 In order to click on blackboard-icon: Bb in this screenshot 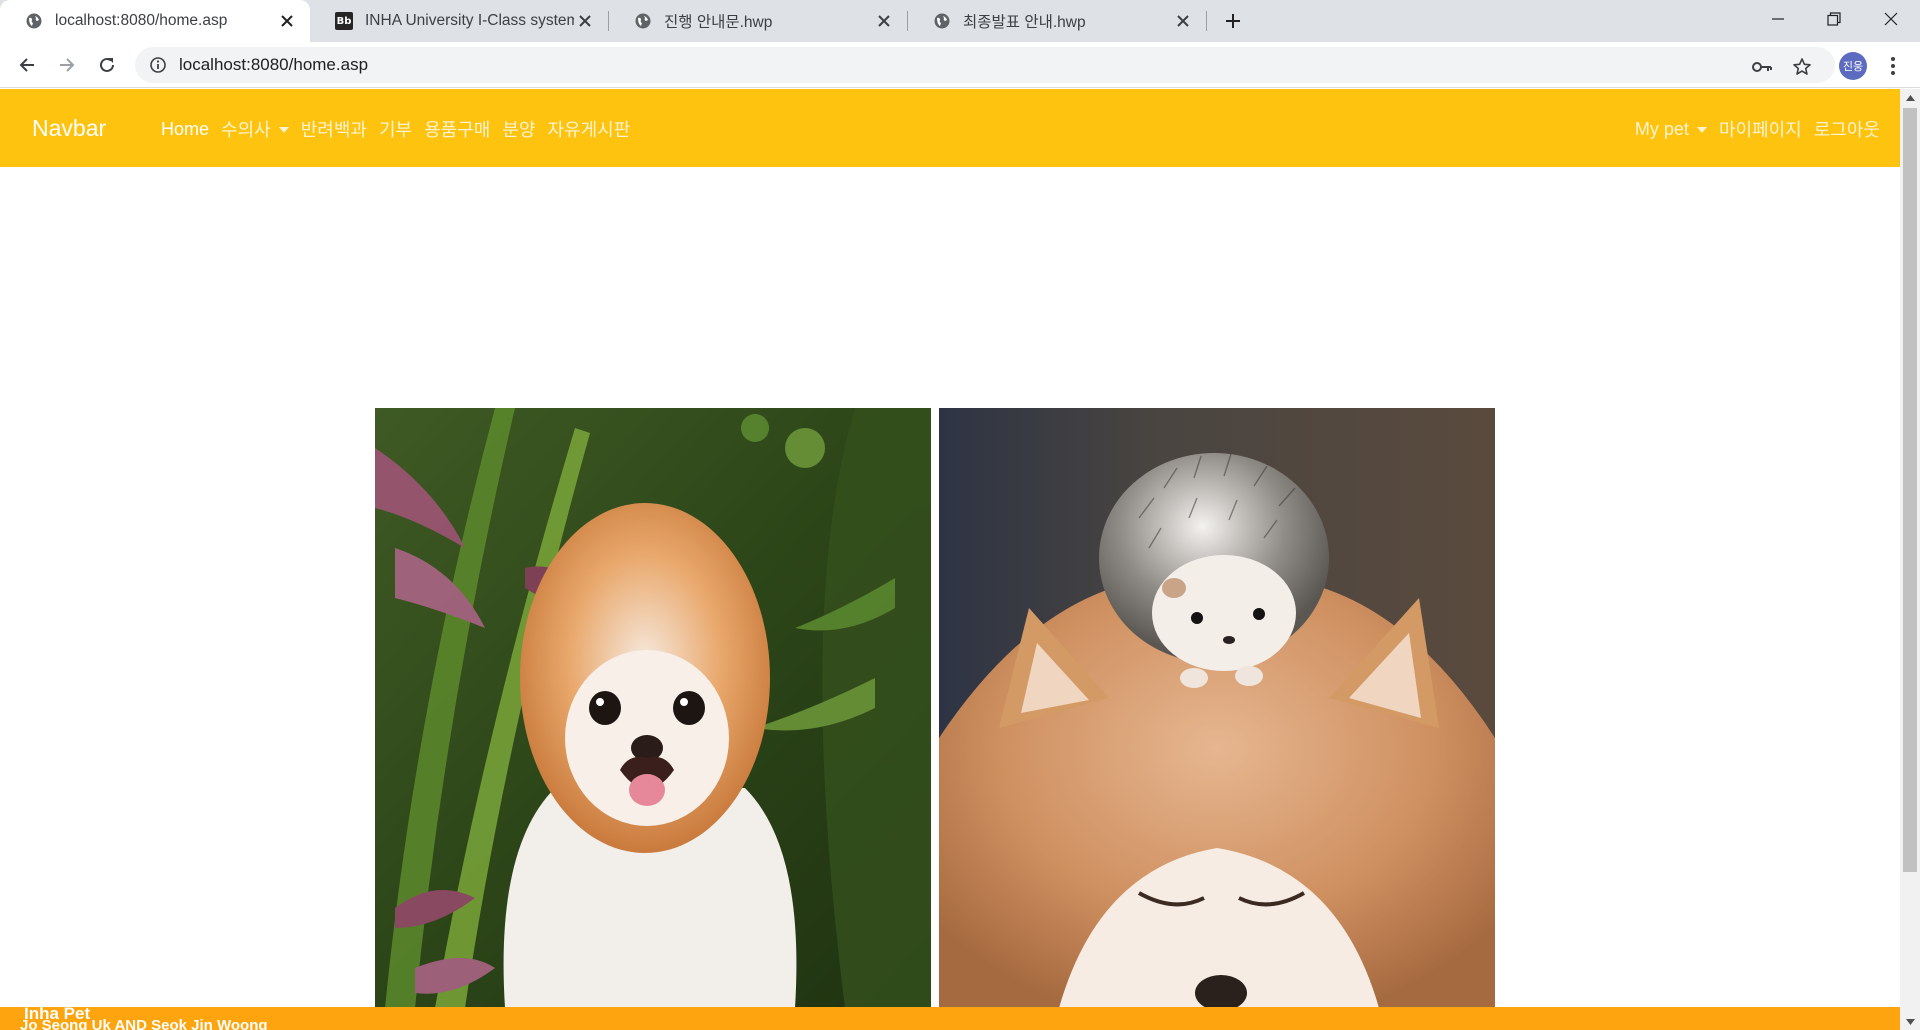, I will do `click(344, 21)`.